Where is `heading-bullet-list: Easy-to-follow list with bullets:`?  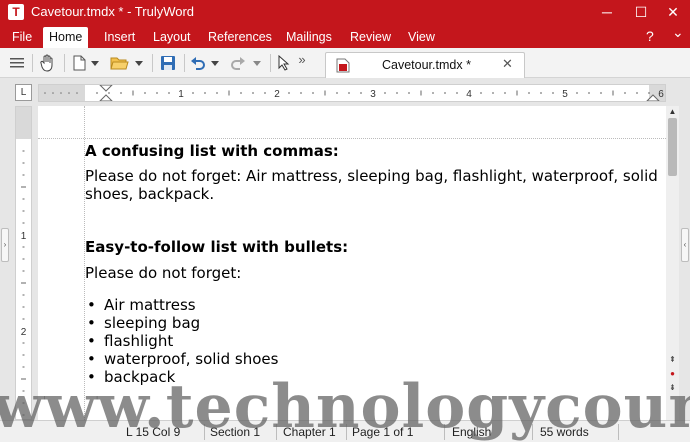 heading-bullet-list: Easy-to-follow list with bullets: is located at coordinates (217, 247).